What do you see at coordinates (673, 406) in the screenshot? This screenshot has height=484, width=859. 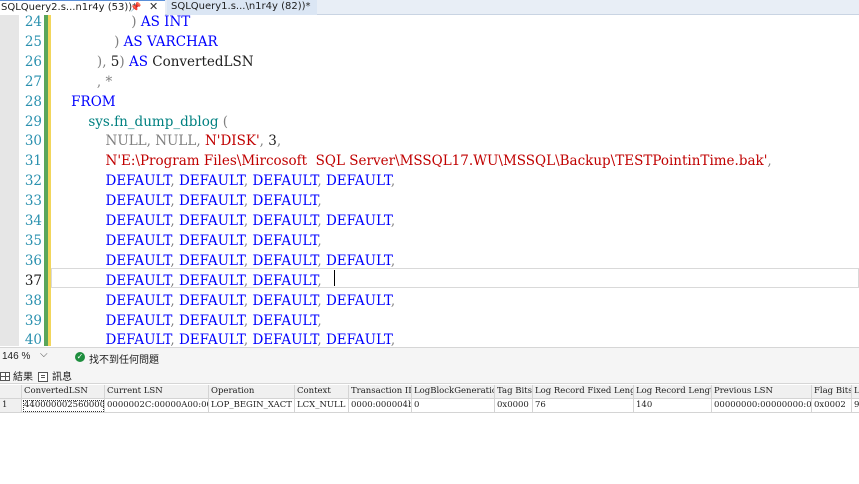 I see `table-cell: 140` at bounding box center [673, 406].